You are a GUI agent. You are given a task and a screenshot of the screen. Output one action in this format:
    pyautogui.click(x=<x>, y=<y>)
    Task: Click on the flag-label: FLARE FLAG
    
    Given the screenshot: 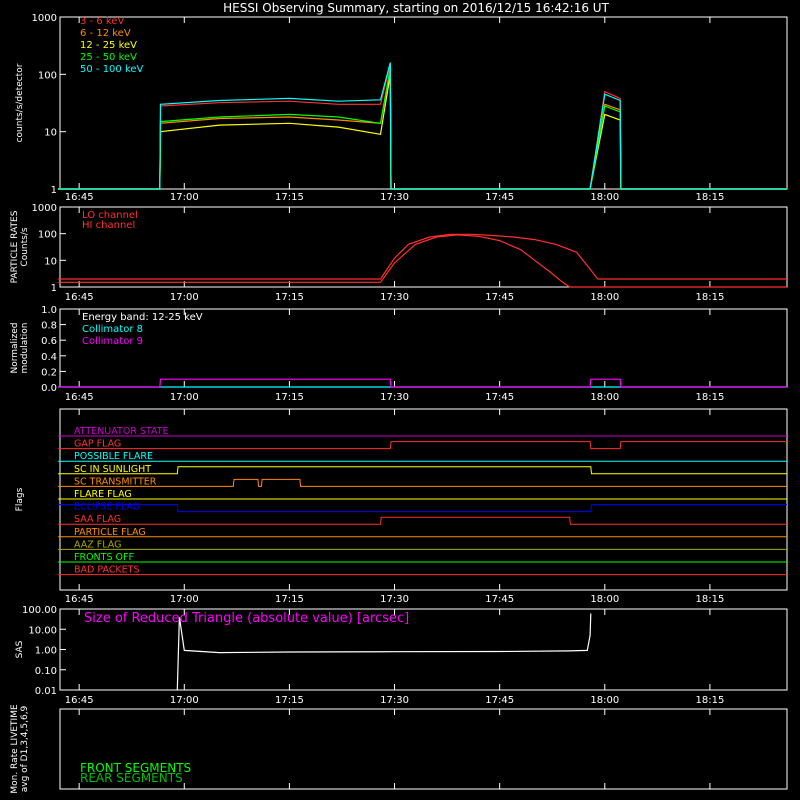 What is the action you would take?
    pyautogui.click(x=103, y=494)
    